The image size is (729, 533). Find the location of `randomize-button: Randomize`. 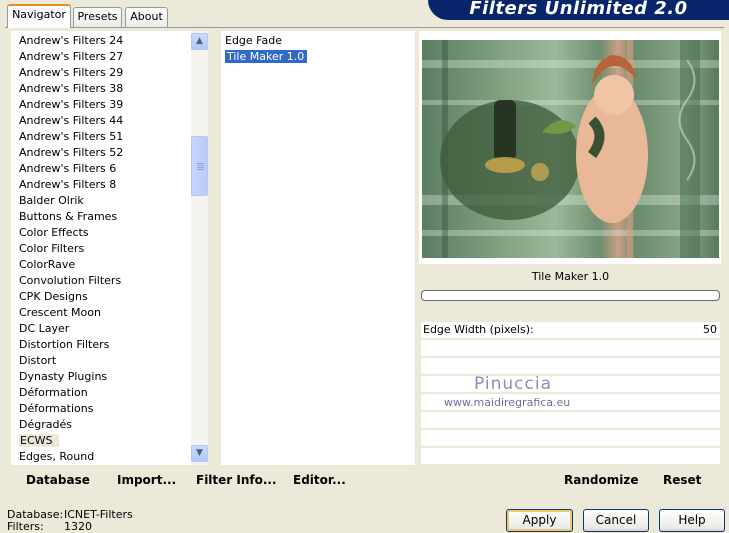

randomize-button: Randomize is located at coordinates (601, 480).